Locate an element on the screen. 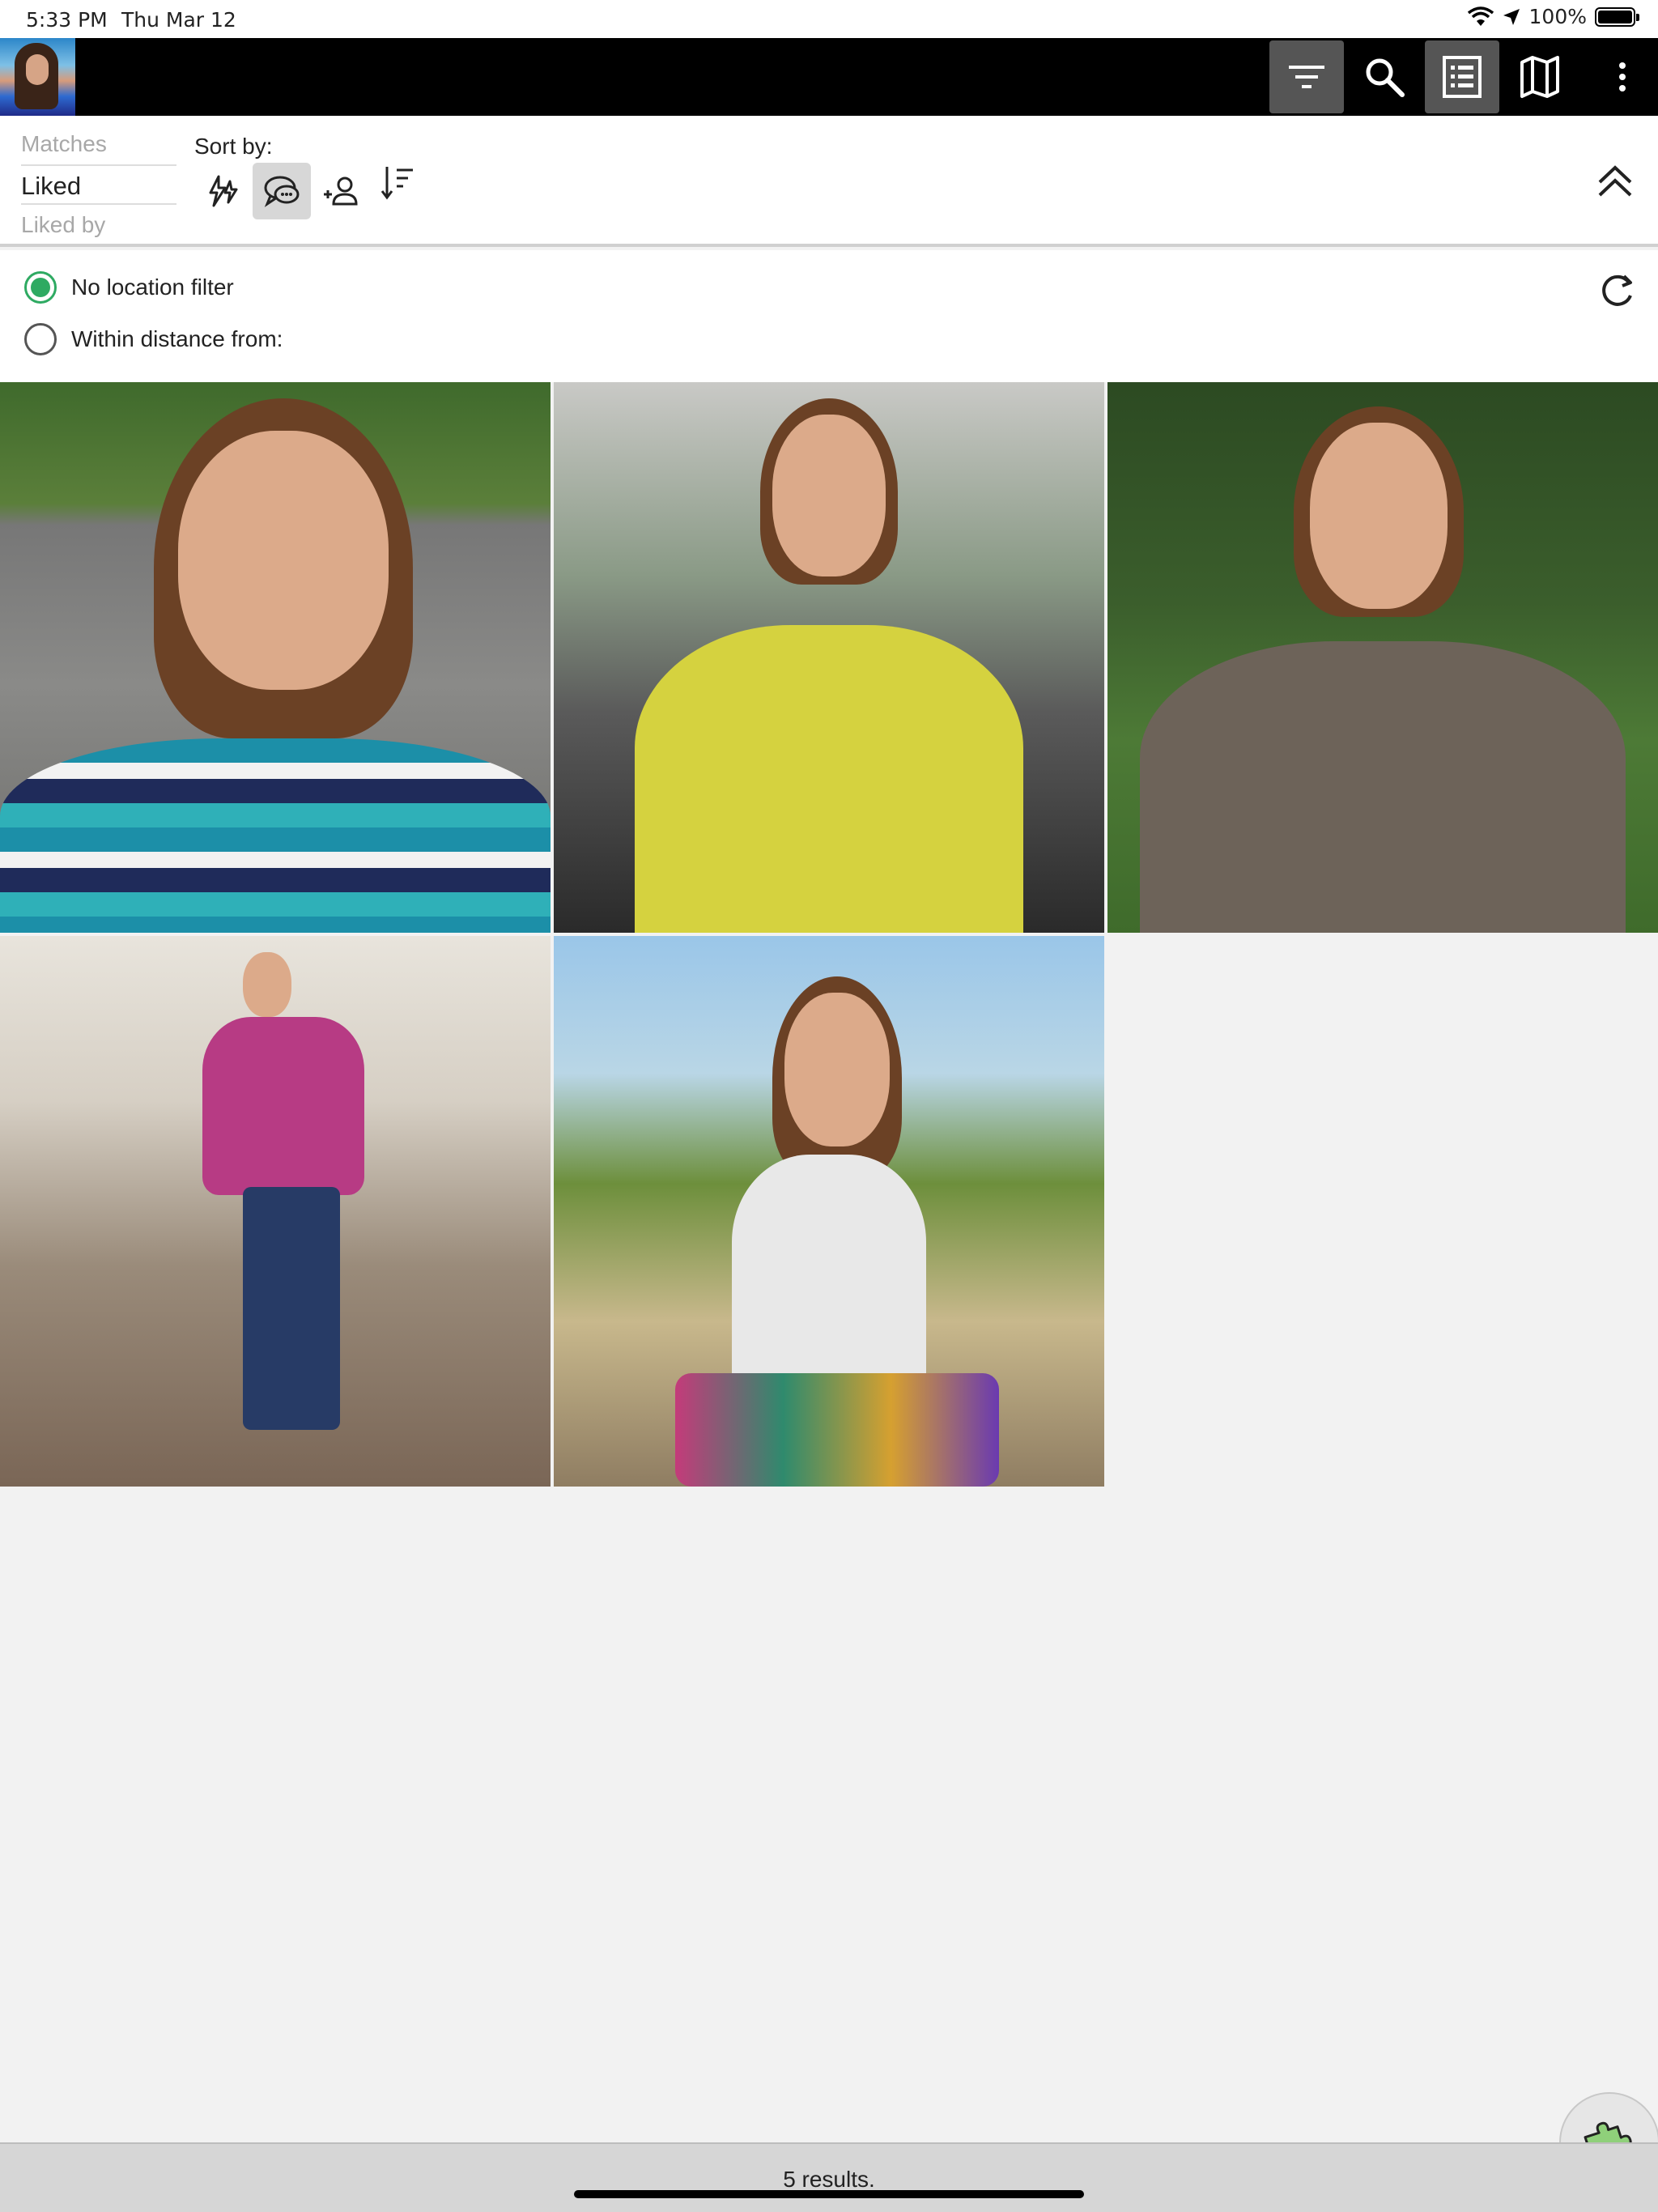  sort-order-button is located at coordinates (398, 183).